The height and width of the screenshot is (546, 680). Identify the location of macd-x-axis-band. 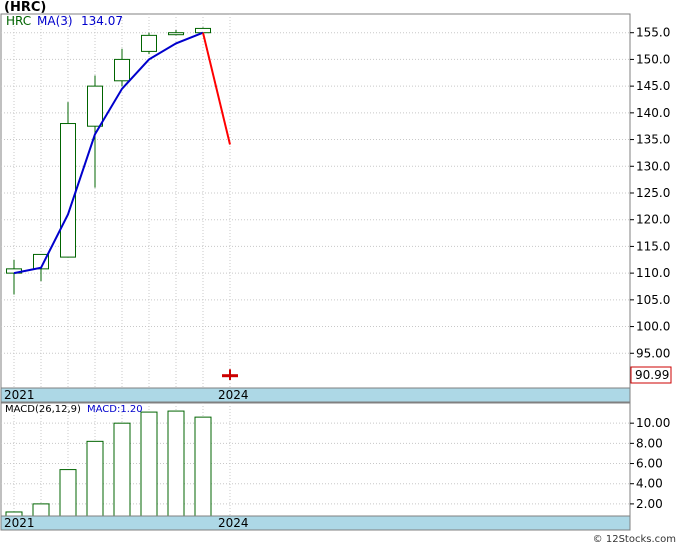
(315, 523).